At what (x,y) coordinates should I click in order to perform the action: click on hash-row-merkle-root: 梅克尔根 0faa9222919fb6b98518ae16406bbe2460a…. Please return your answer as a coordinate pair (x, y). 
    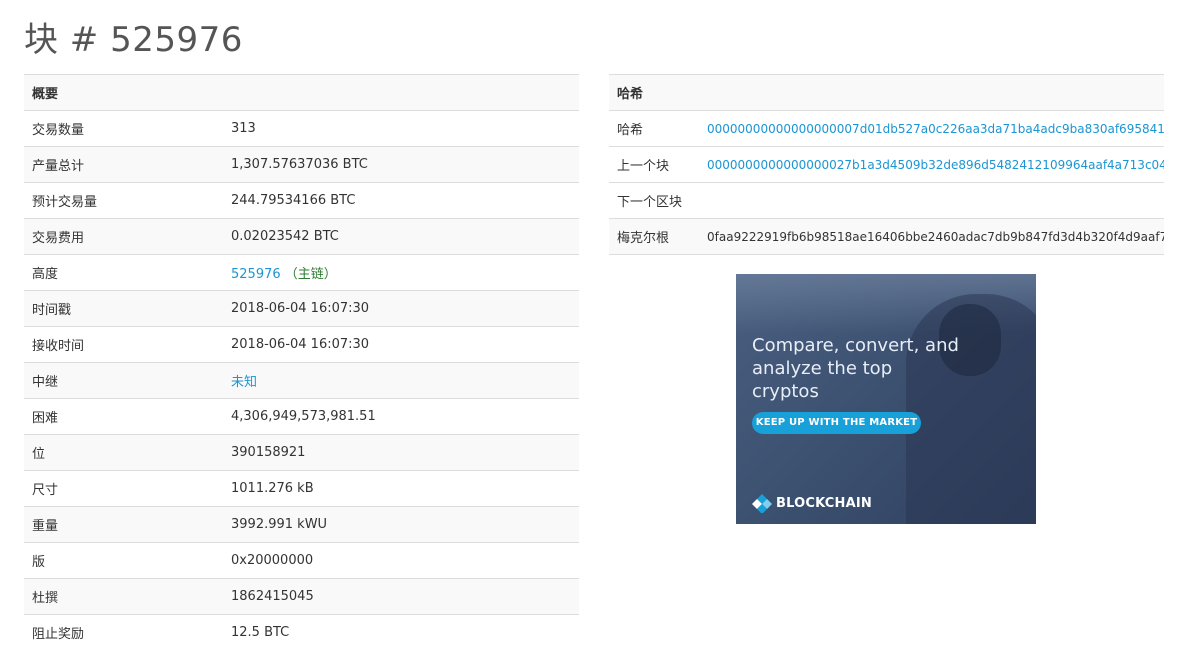
    Looking at the image, I should click on (886, 236).